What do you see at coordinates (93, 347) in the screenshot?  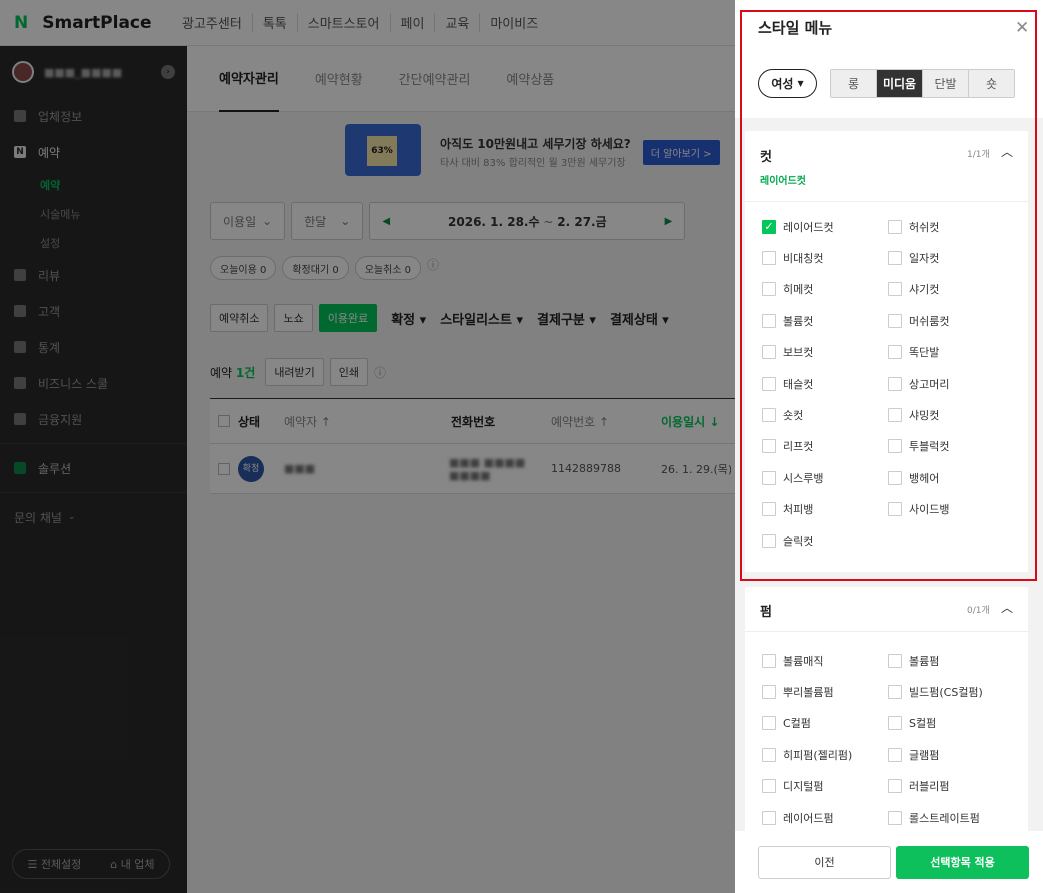 I see `sidebar-item-stats: 통계` at bounding box center [93, 347].